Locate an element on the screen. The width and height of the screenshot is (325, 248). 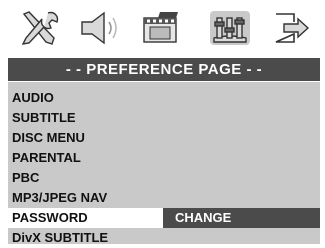
menu-item-pbc: PBC is located at coordinates (85, 178).